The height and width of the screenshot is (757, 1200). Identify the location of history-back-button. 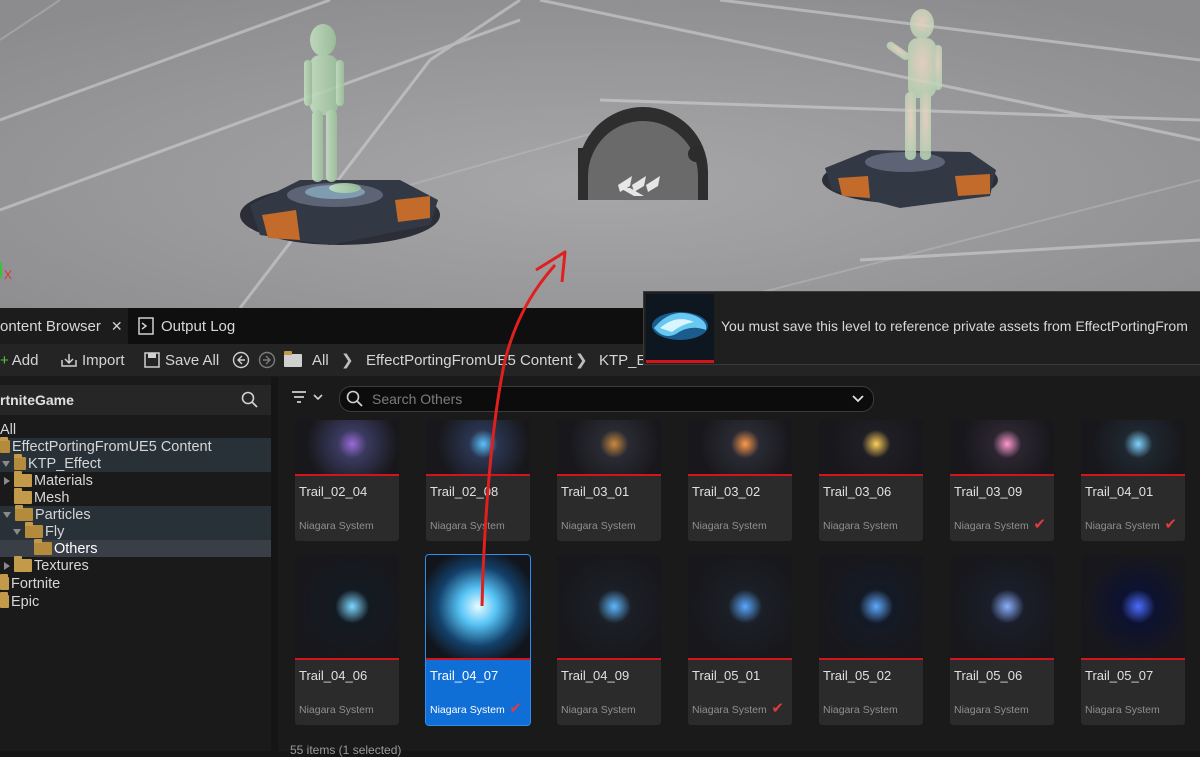
(241, 360).